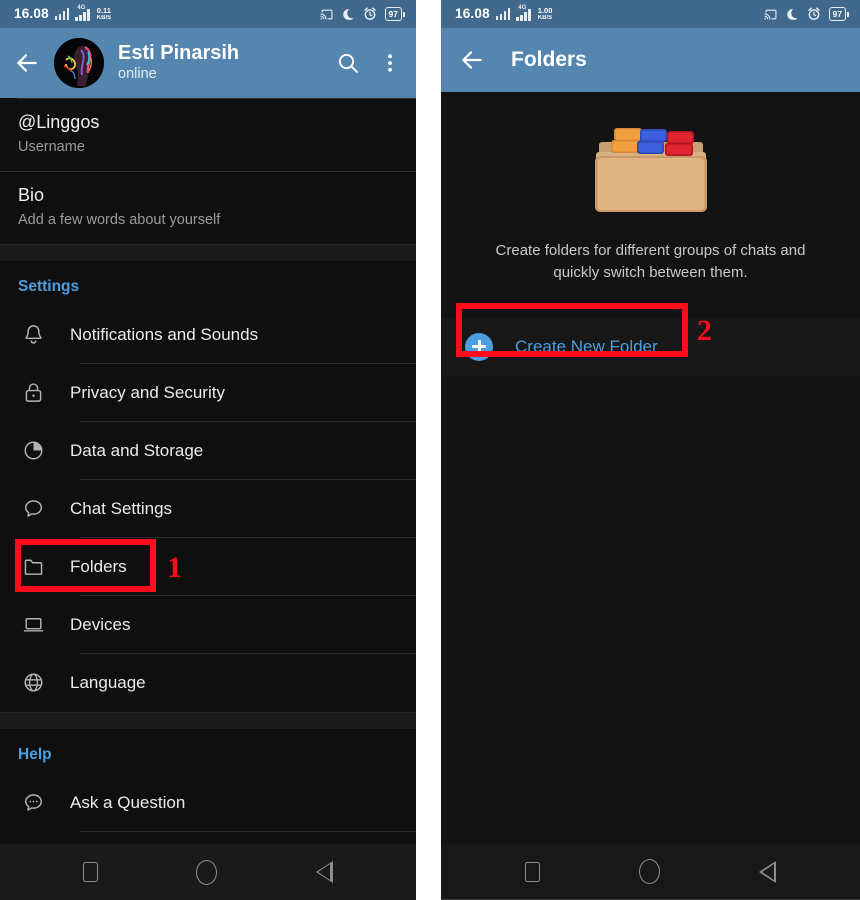 This screenshot has height=900, width=860. I want to click on profile-row-username: @Linggos Username, so click(208, 135).